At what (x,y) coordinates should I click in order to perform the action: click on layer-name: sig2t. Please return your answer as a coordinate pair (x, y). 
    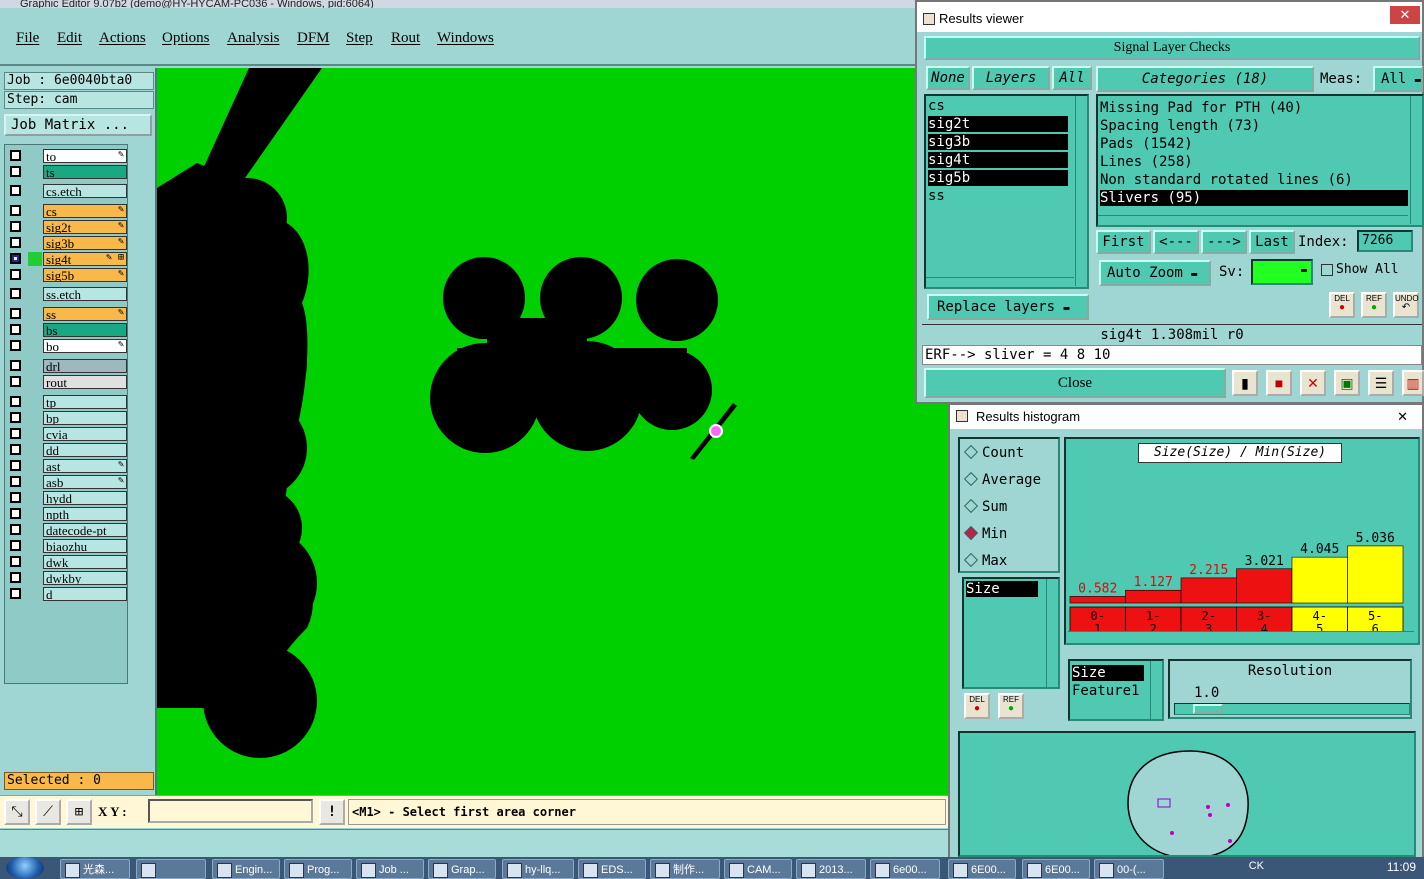
    Looking at the image, I should click on (85, 227).